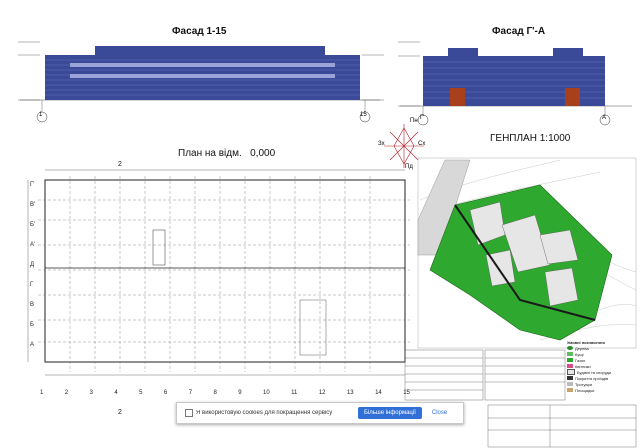  What do you see at coordinates (294, 393) in the screenshot?
I see `col-axis-label: 11` at bounding box center [294, 393].